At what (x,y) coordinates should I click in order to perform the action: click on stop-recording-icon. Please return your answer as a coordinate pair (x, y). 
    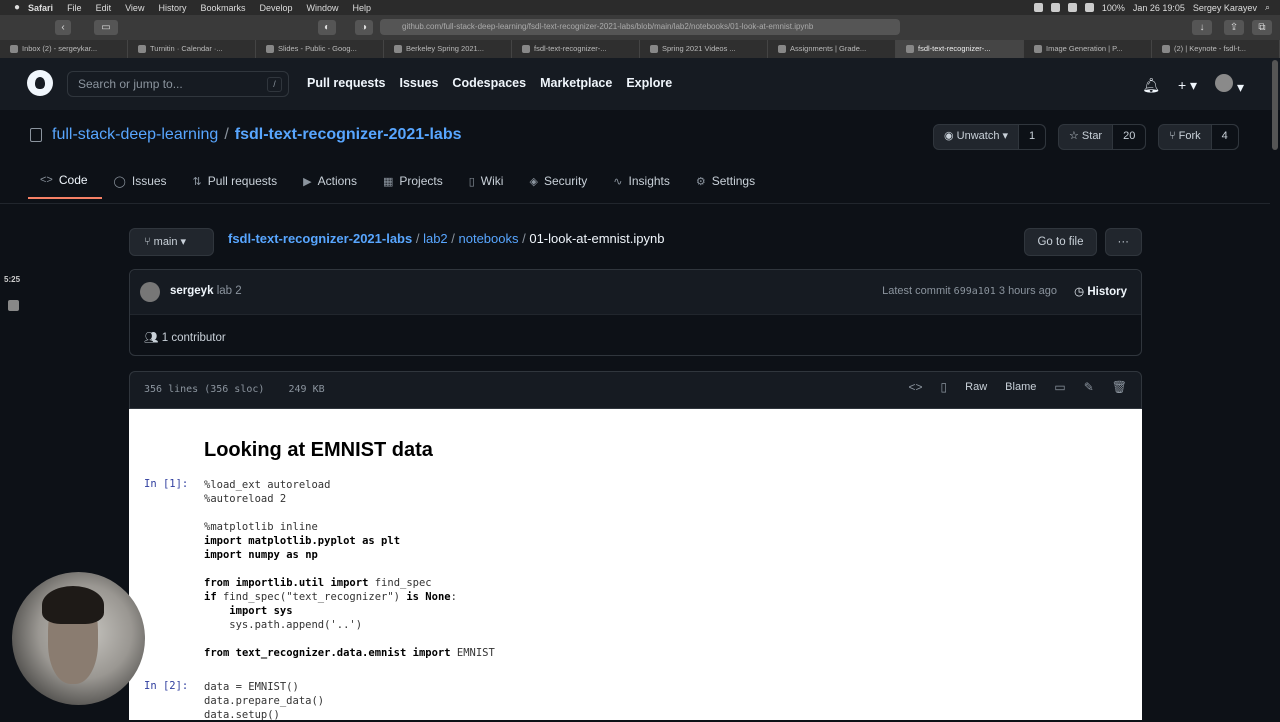
    Looking at the image, I should click on (13, 305).